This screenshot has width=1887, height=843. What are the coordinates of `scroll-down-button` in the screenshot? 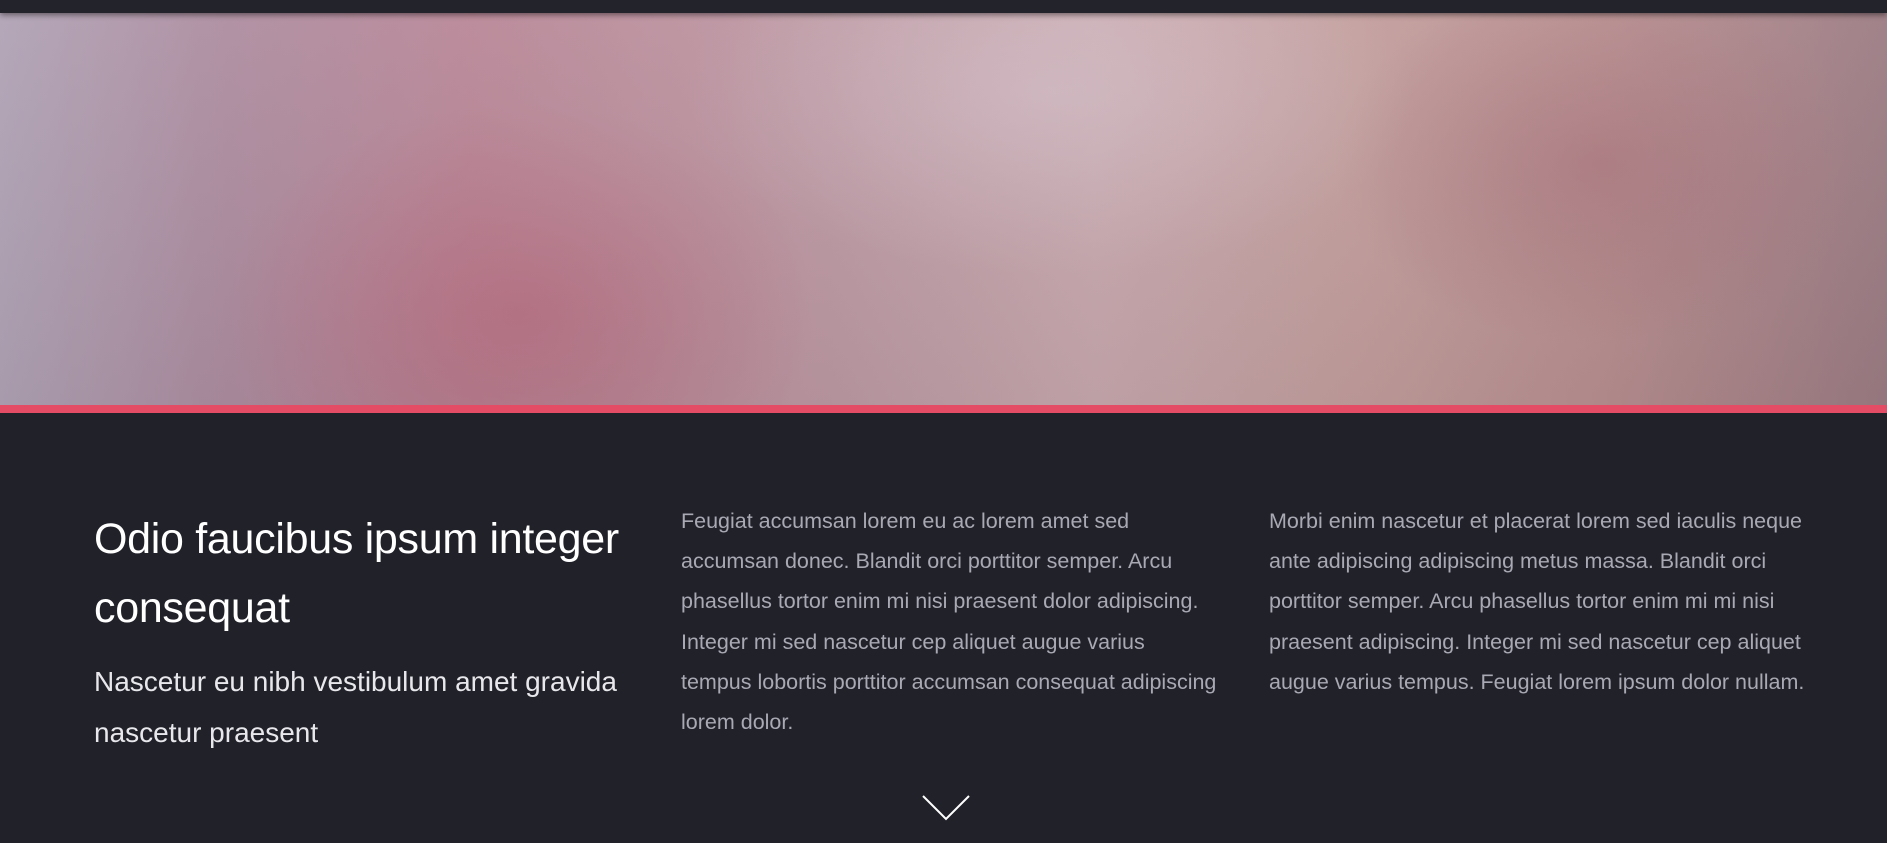 It's located at (946, 807).